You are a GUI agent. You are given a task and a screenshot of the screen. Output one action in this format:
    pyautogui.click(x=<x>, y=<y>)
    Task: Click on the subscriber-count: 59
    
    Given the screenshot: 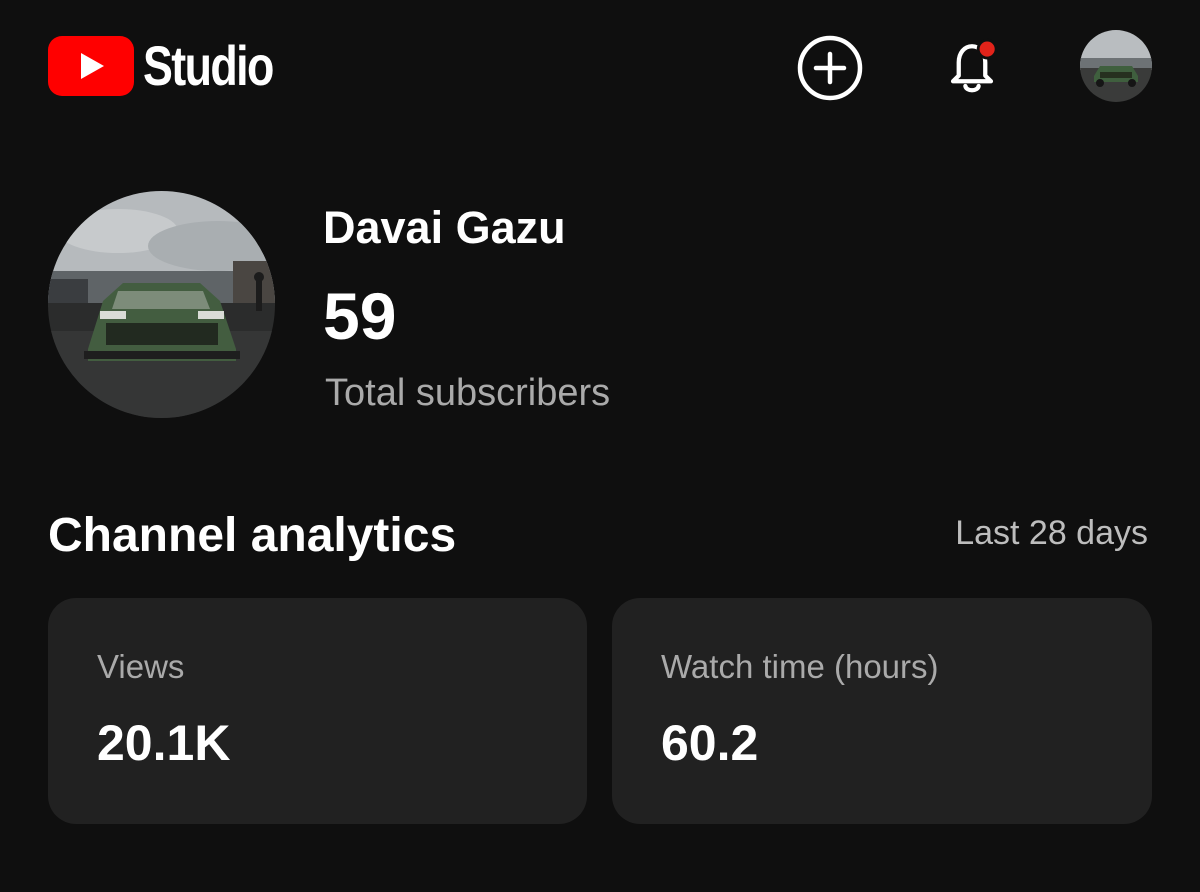 What is the action you would take?
    pyautogui.click(x=360, y=316)
    